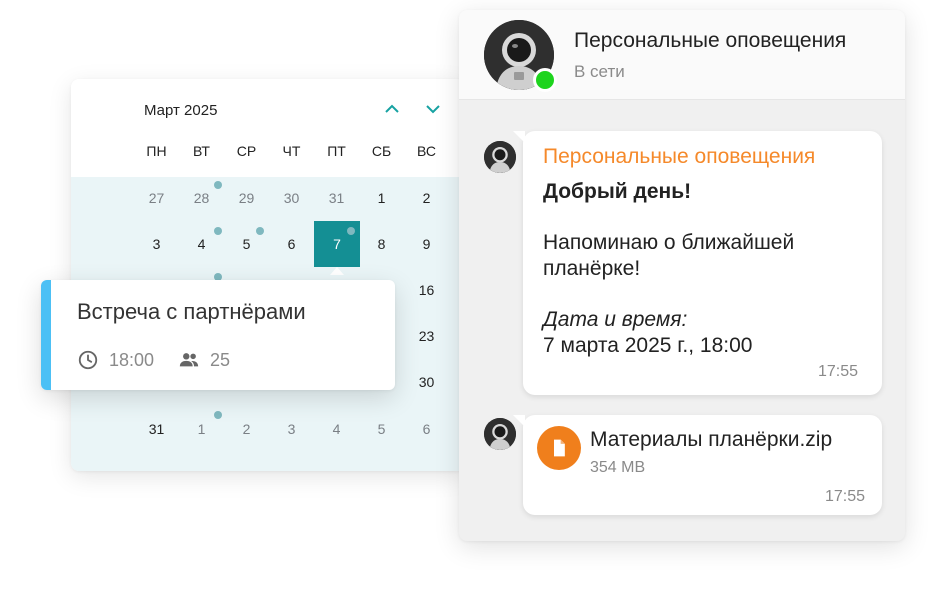 This screenshot has width=946, height=613. I want to click on previous-month-button, so click(392, 109).